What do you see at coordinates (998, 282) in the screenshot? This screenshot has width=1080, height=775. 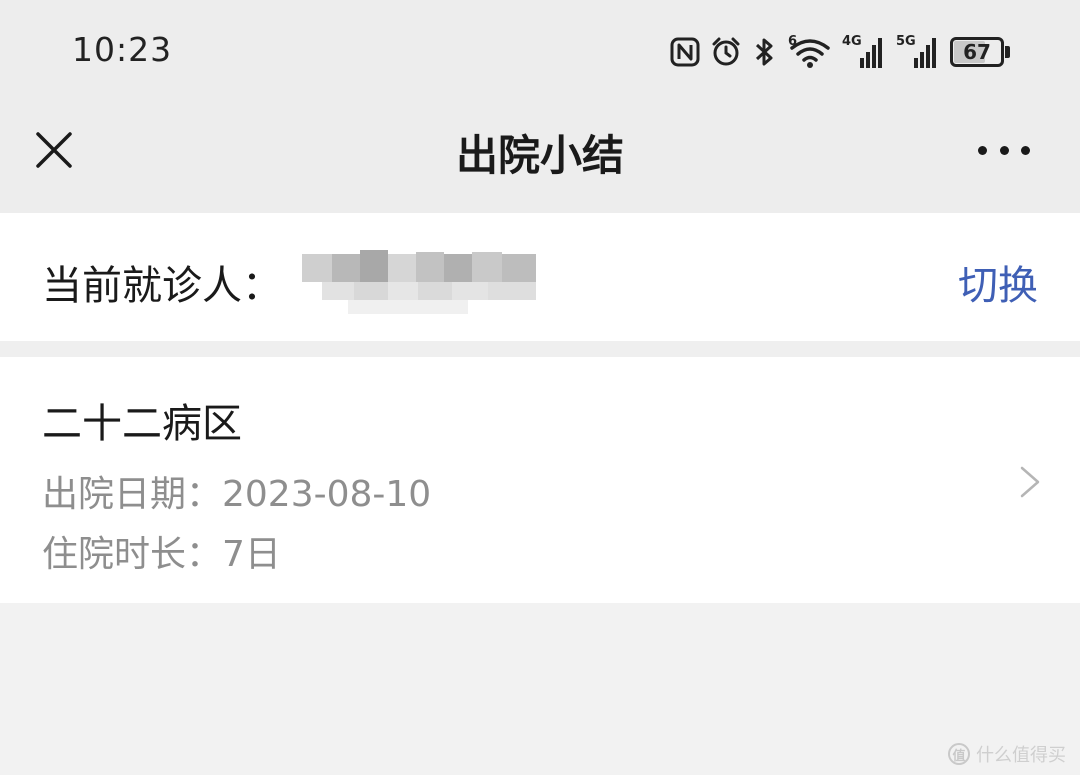 I see `switch-patient-button: 切换` at bounding box center [998, 282].